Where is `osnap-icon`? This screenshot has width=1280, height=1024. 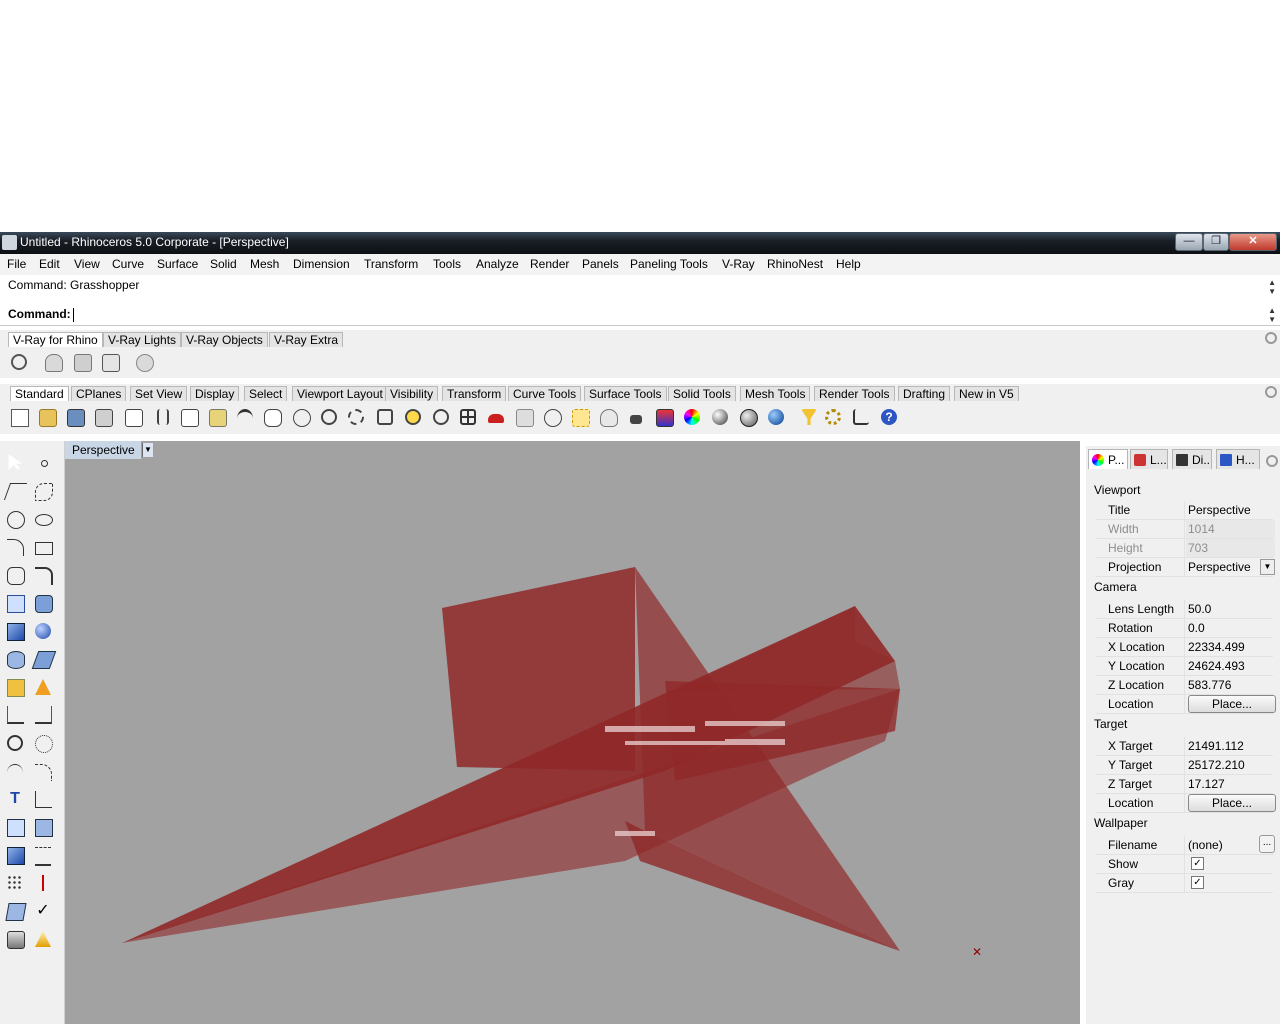 osnap-icon is located at coordinates (580, 417).